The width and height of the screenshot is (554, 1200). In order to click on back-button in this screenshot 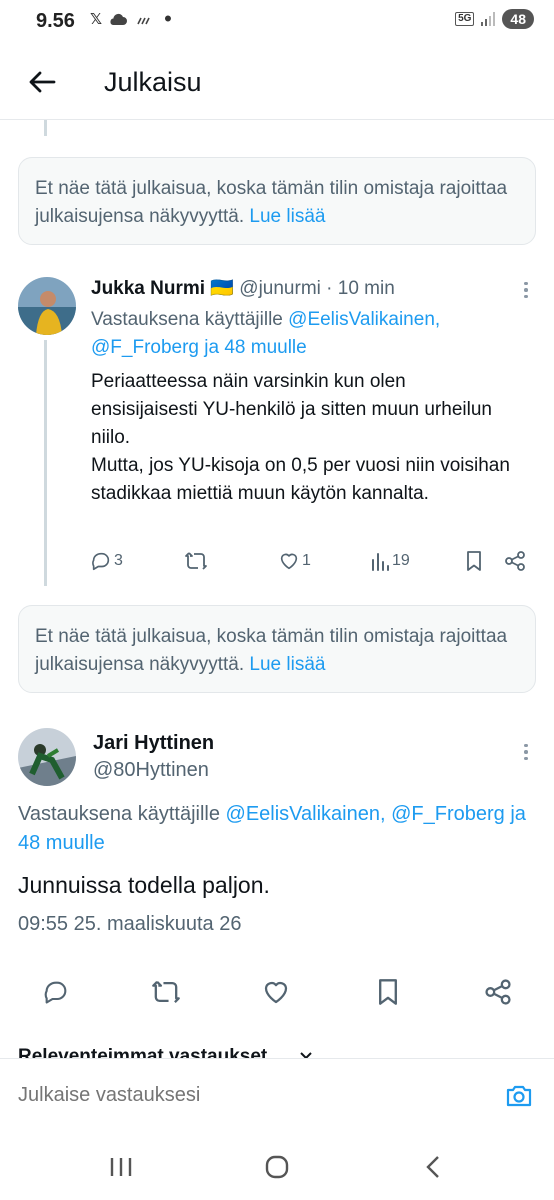, I will do `click(42, 82)`.